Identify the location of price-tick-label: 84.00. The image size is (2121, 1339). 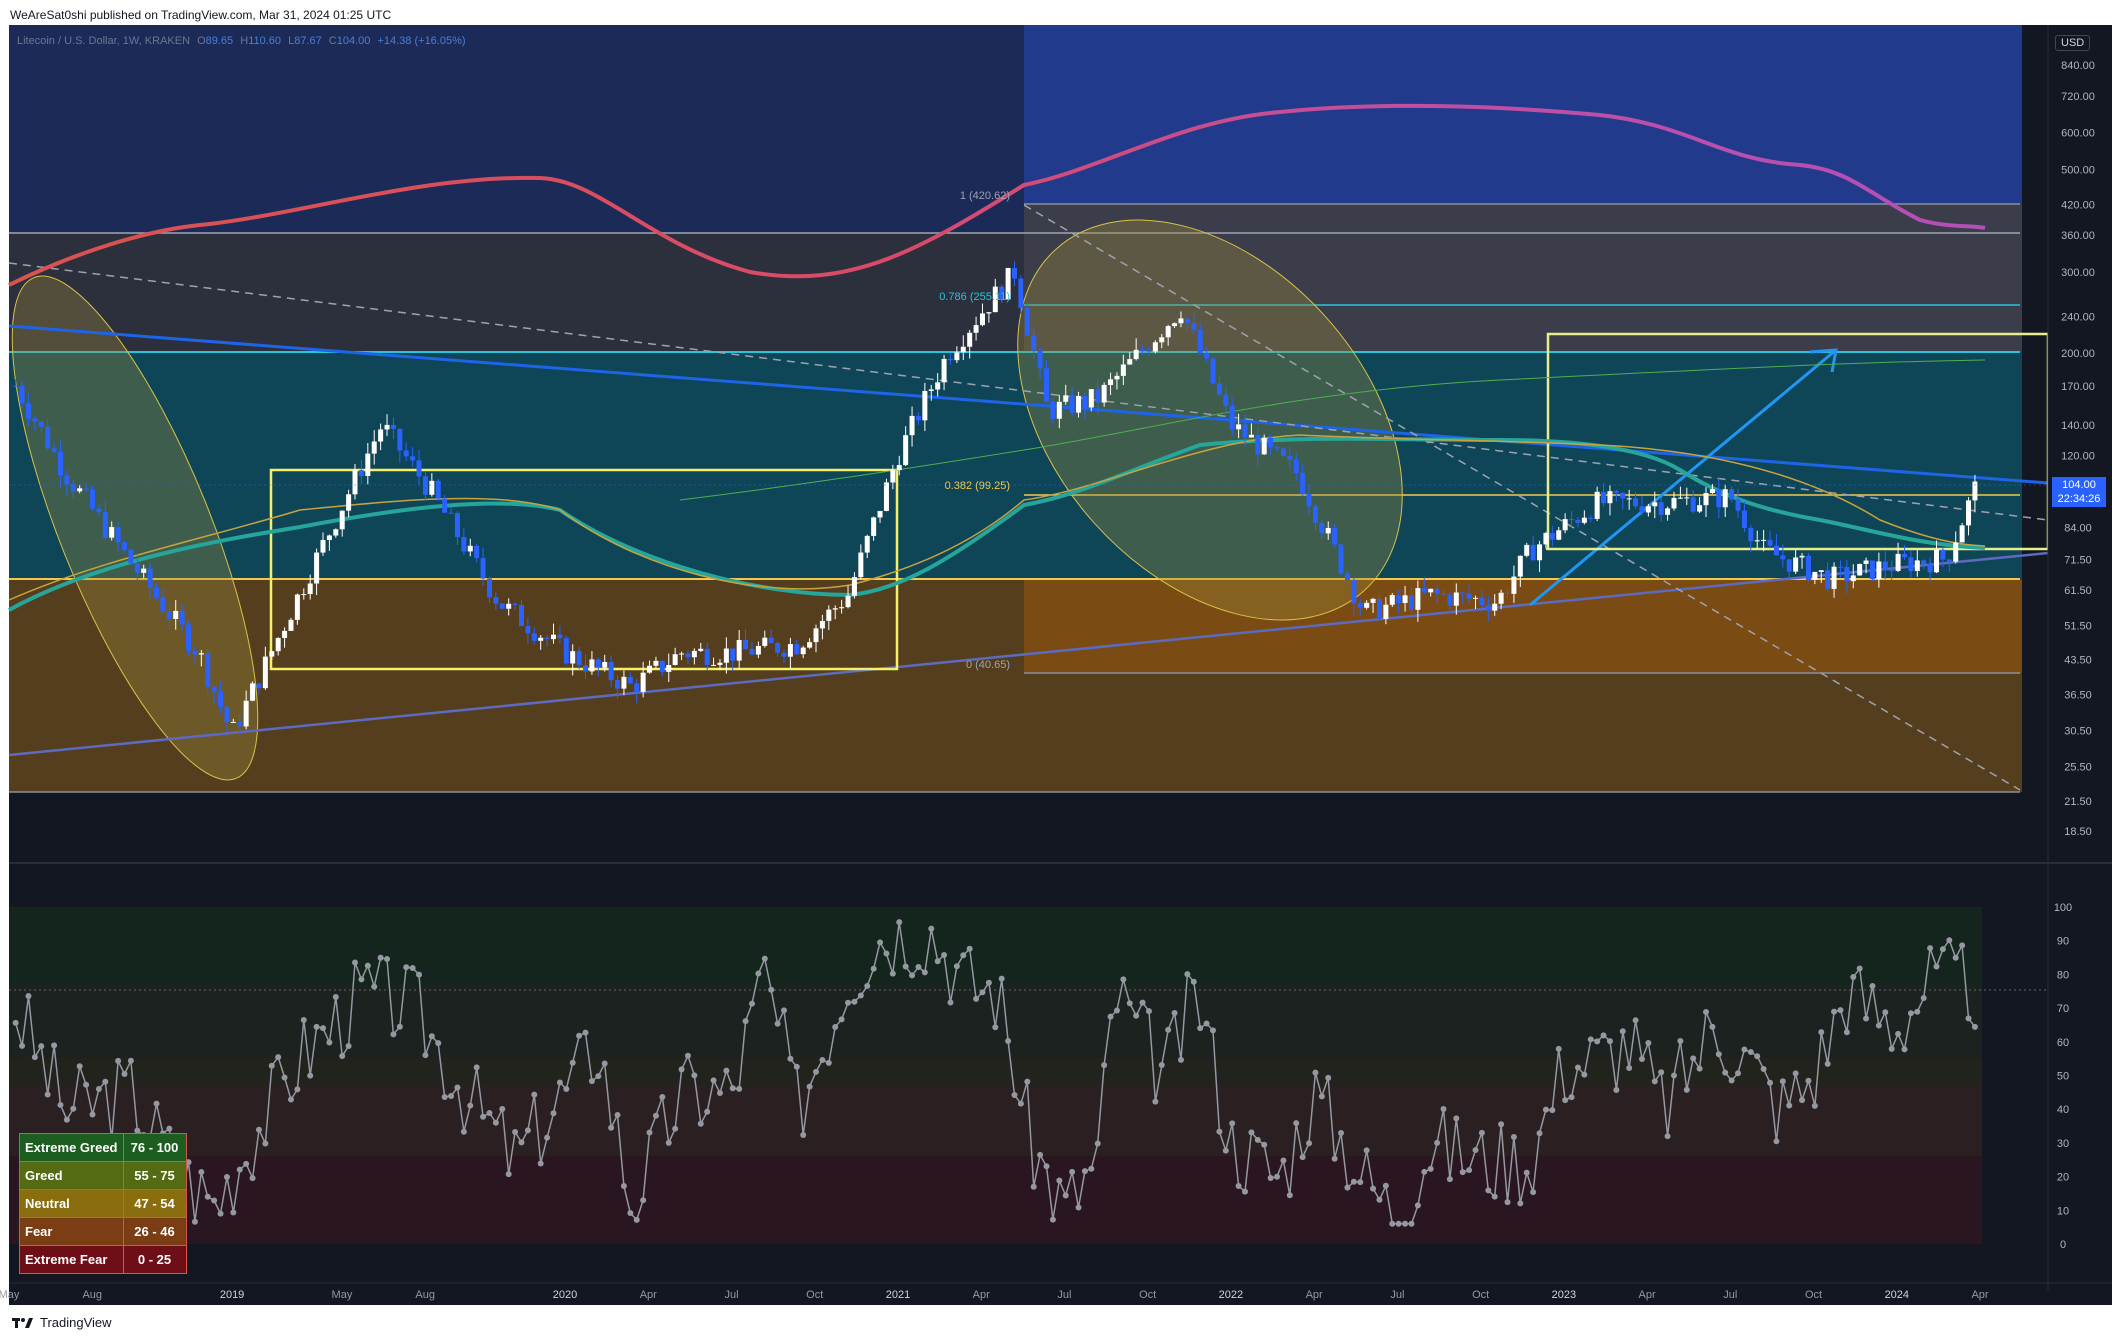
(2078, 528).